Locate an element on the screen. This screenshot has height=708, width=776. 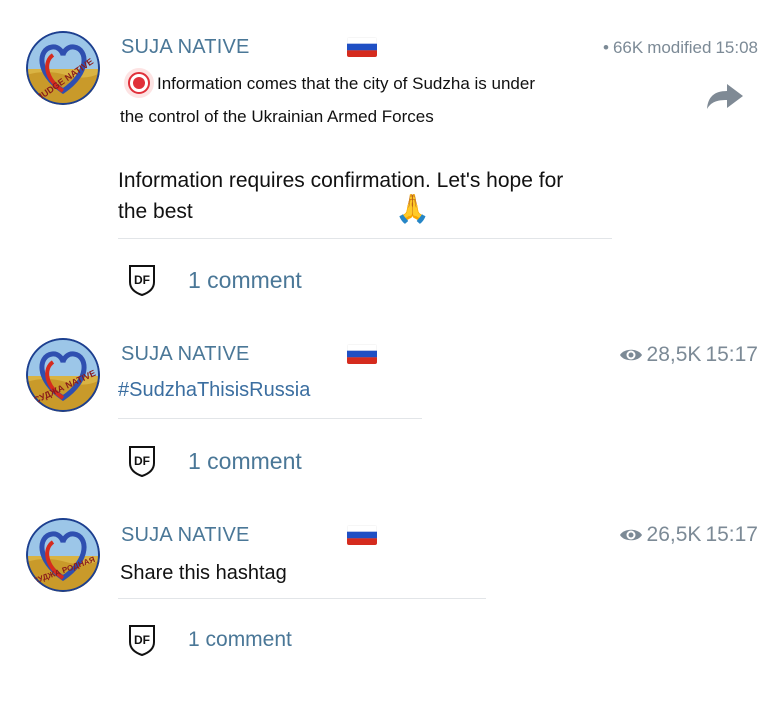
channel-avatar: JUDGE NATIVE is located at coordinates (63, 68).